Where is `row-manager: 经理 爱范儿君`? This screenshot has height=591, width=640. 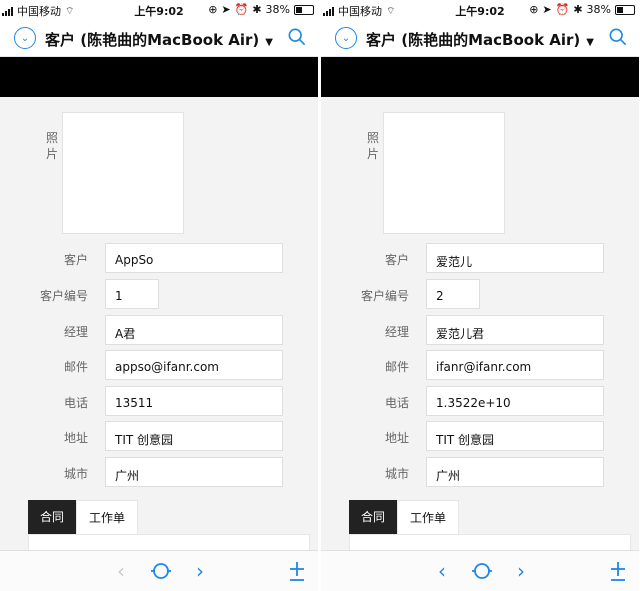 row-manager: 经理 爱范儿君 is located at coordinates (480, 330).